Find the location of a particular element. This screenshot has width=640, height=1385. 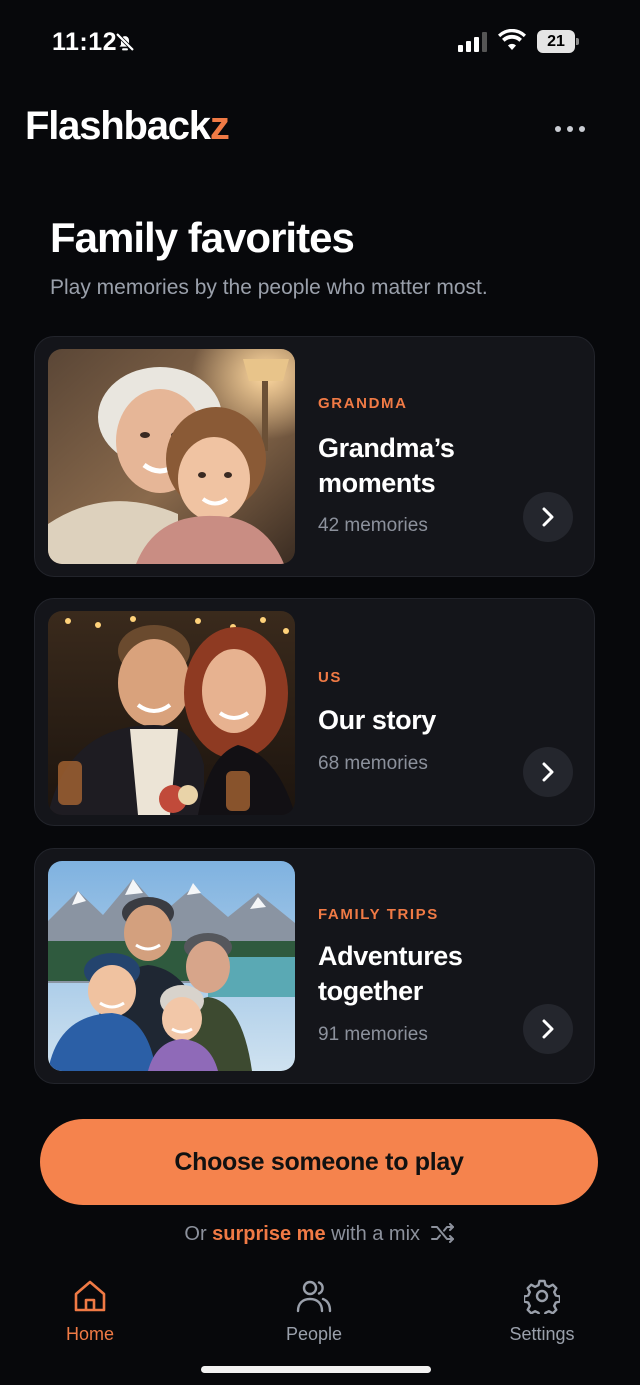

card-title: Adventures together is located at coordinates (390, 973).